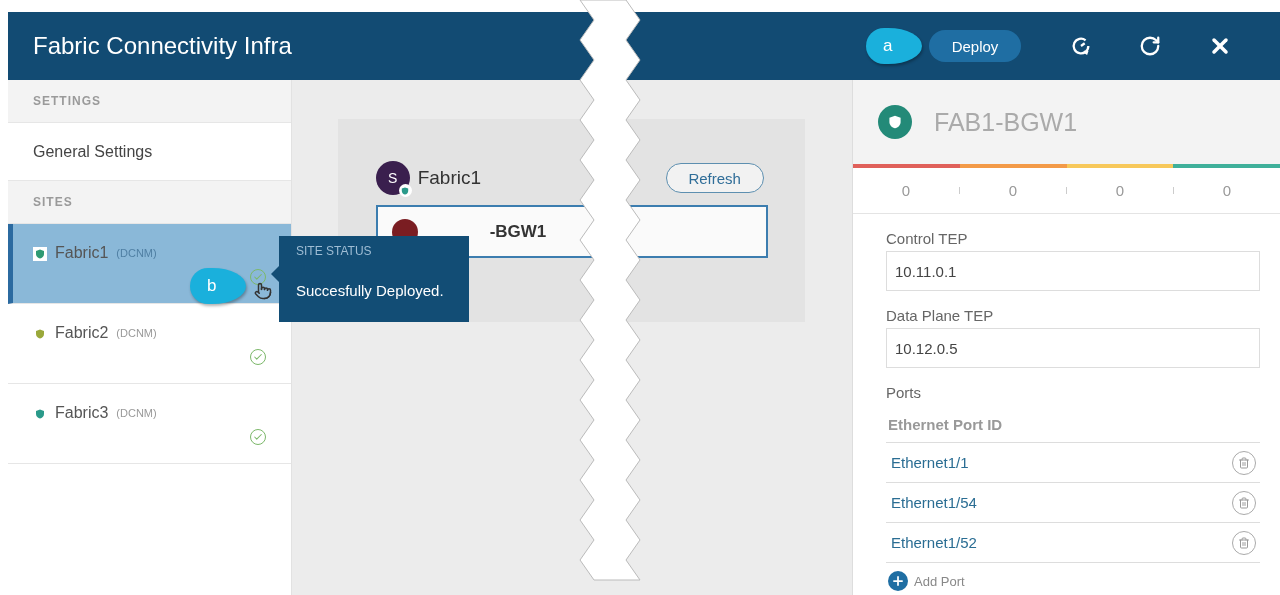 The width and height of the screenshot is (1280, 595). I want to click on tooltip-message: Succesfully Deployed., so click(370, 290).